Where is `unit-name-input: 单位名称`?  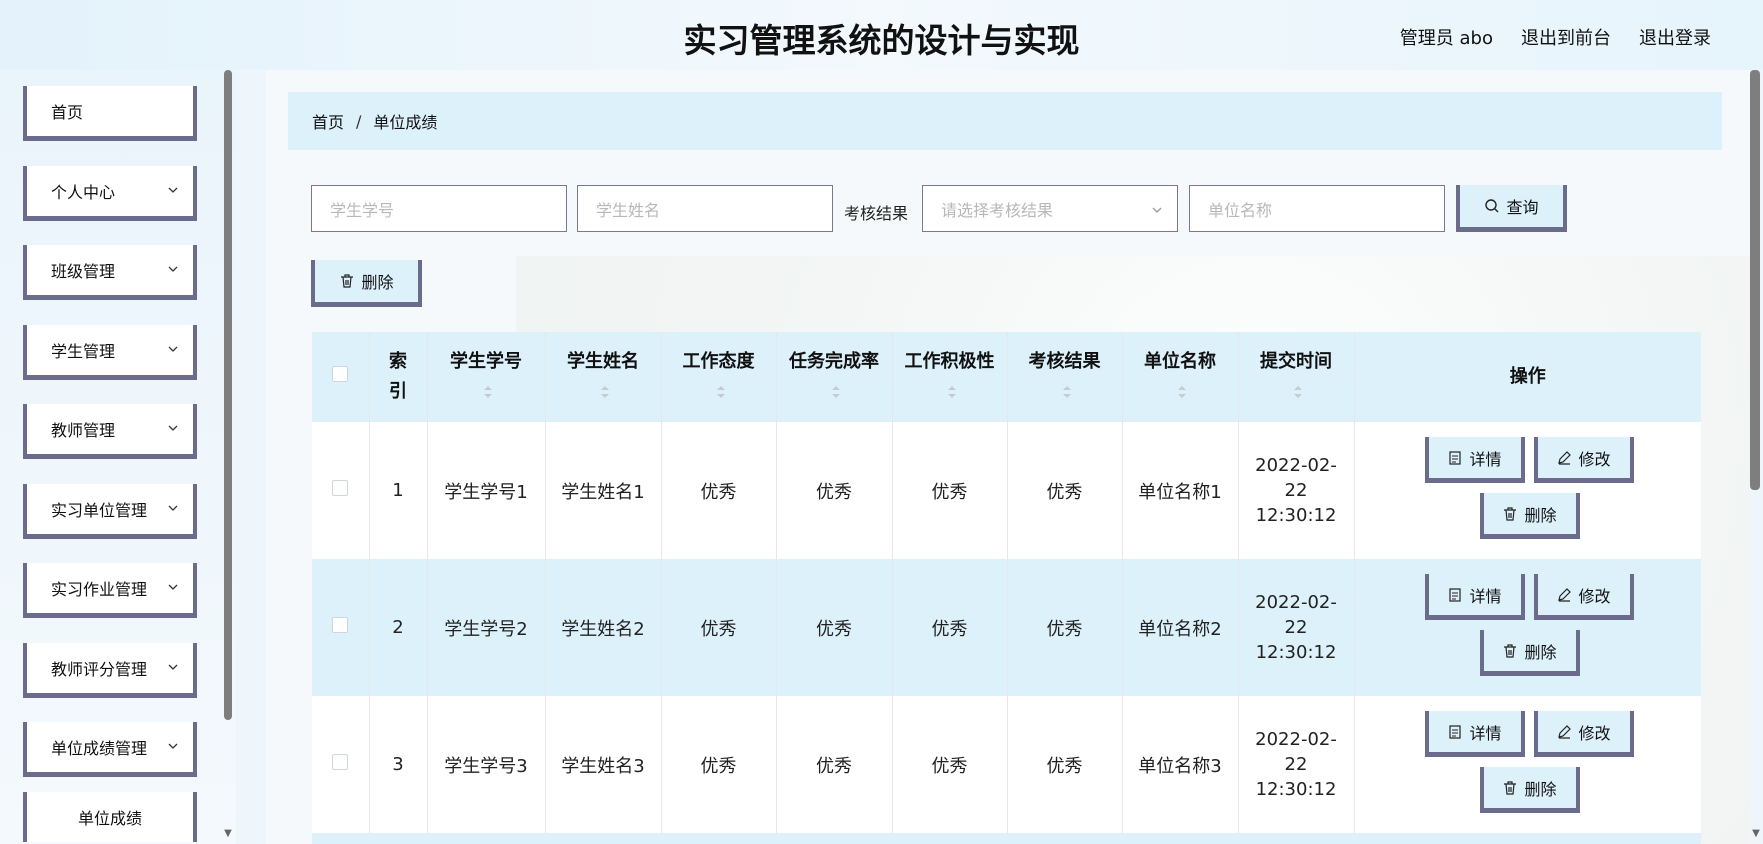 unit-name-input: 单位名称 is located at coordinates (1317, 208).